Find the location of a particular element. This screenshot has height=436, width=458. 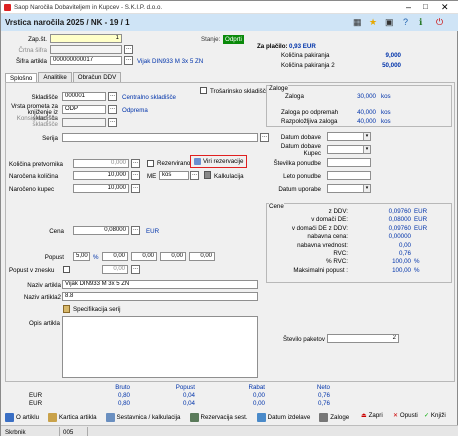

close-icon: ✕ is located at coordinates (445, 7).